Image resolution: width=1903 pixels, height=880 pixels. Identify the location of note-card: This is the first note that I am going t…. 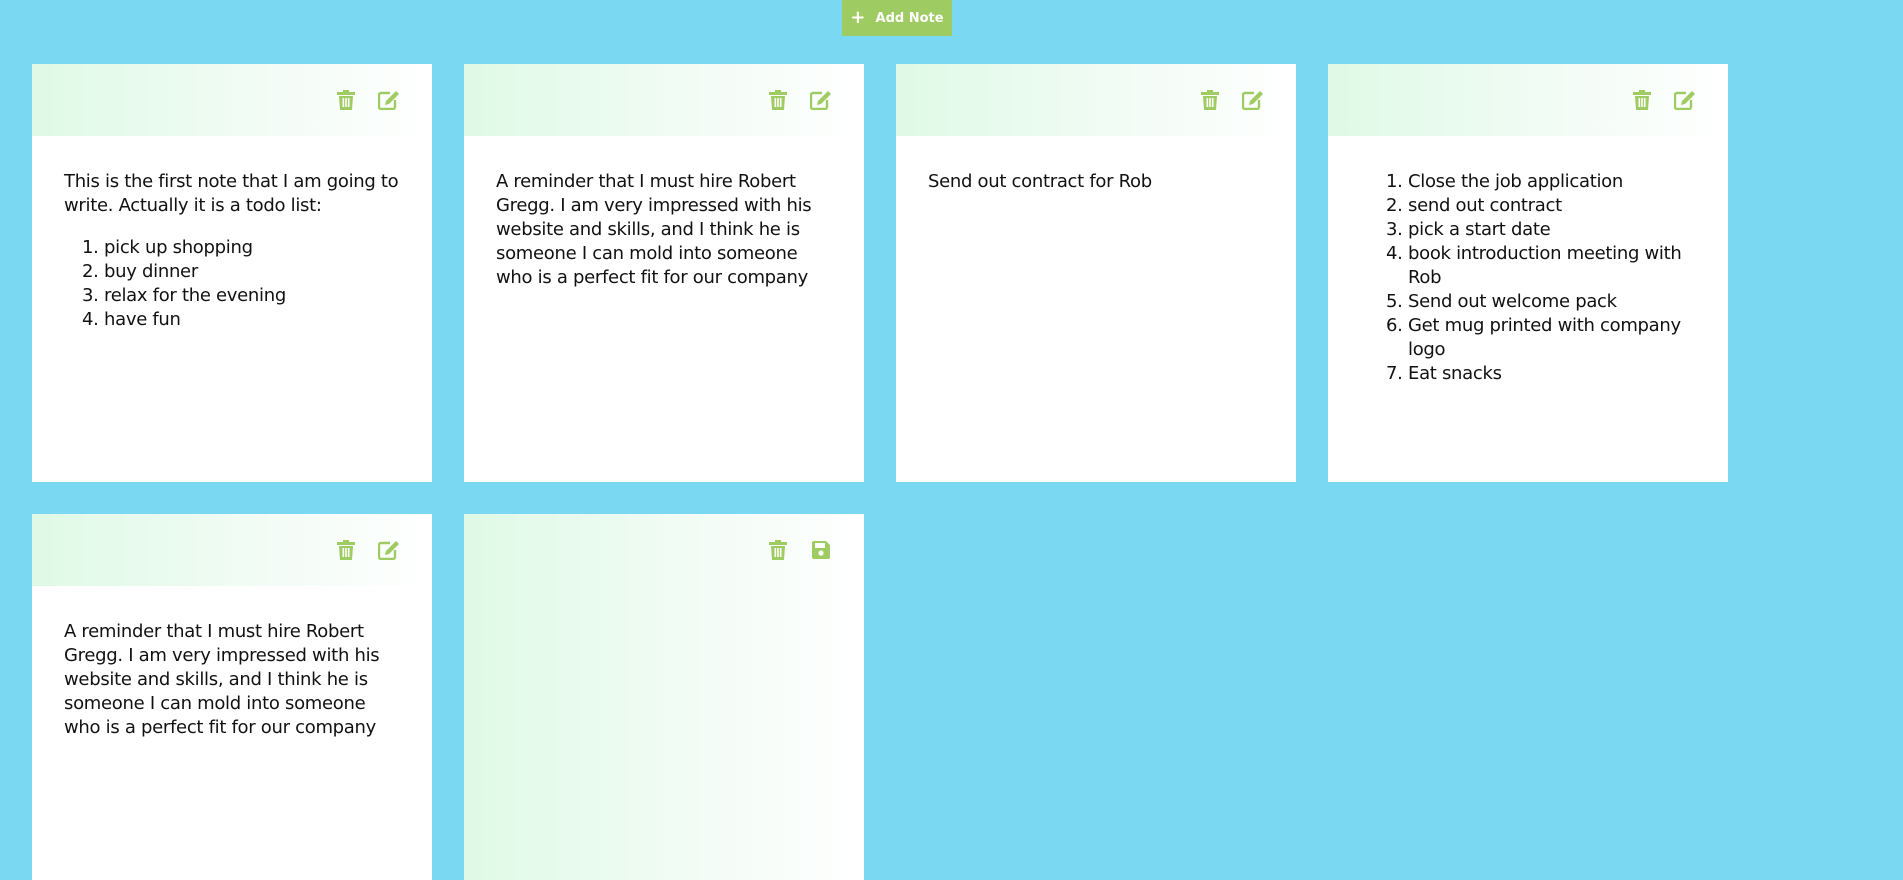
(232, 273).